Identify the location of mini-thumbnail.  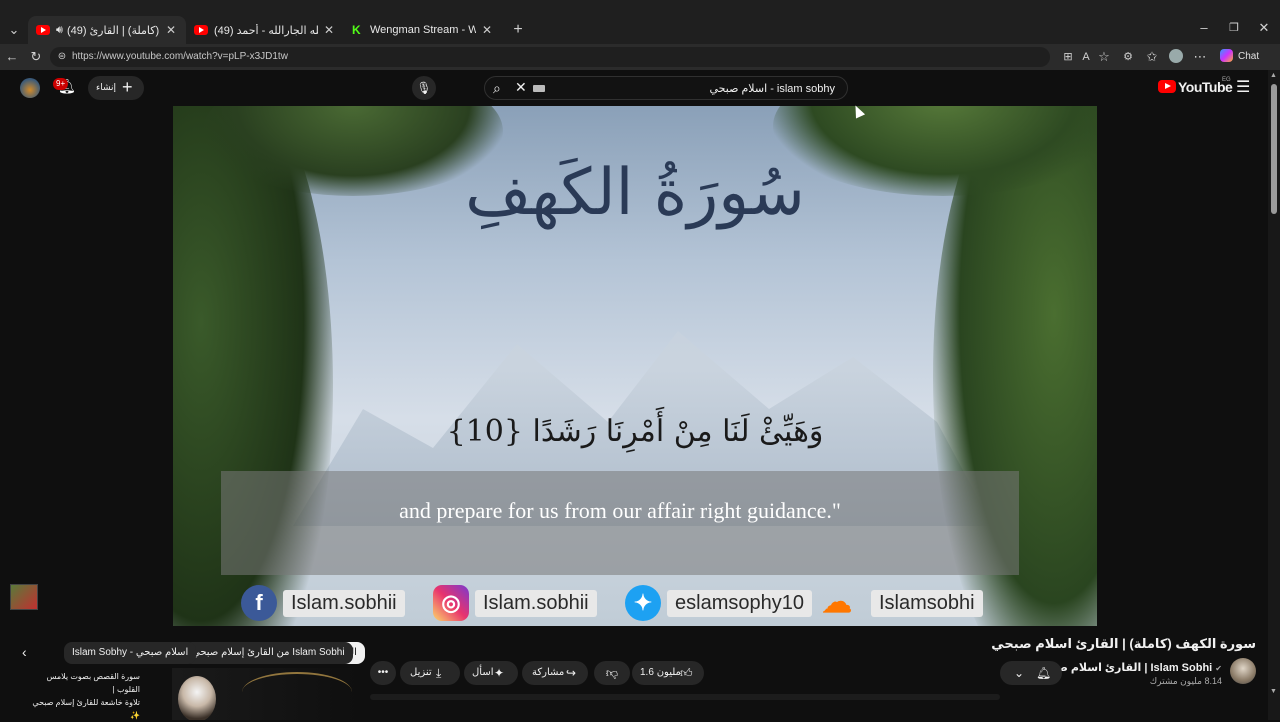
(24, 597).